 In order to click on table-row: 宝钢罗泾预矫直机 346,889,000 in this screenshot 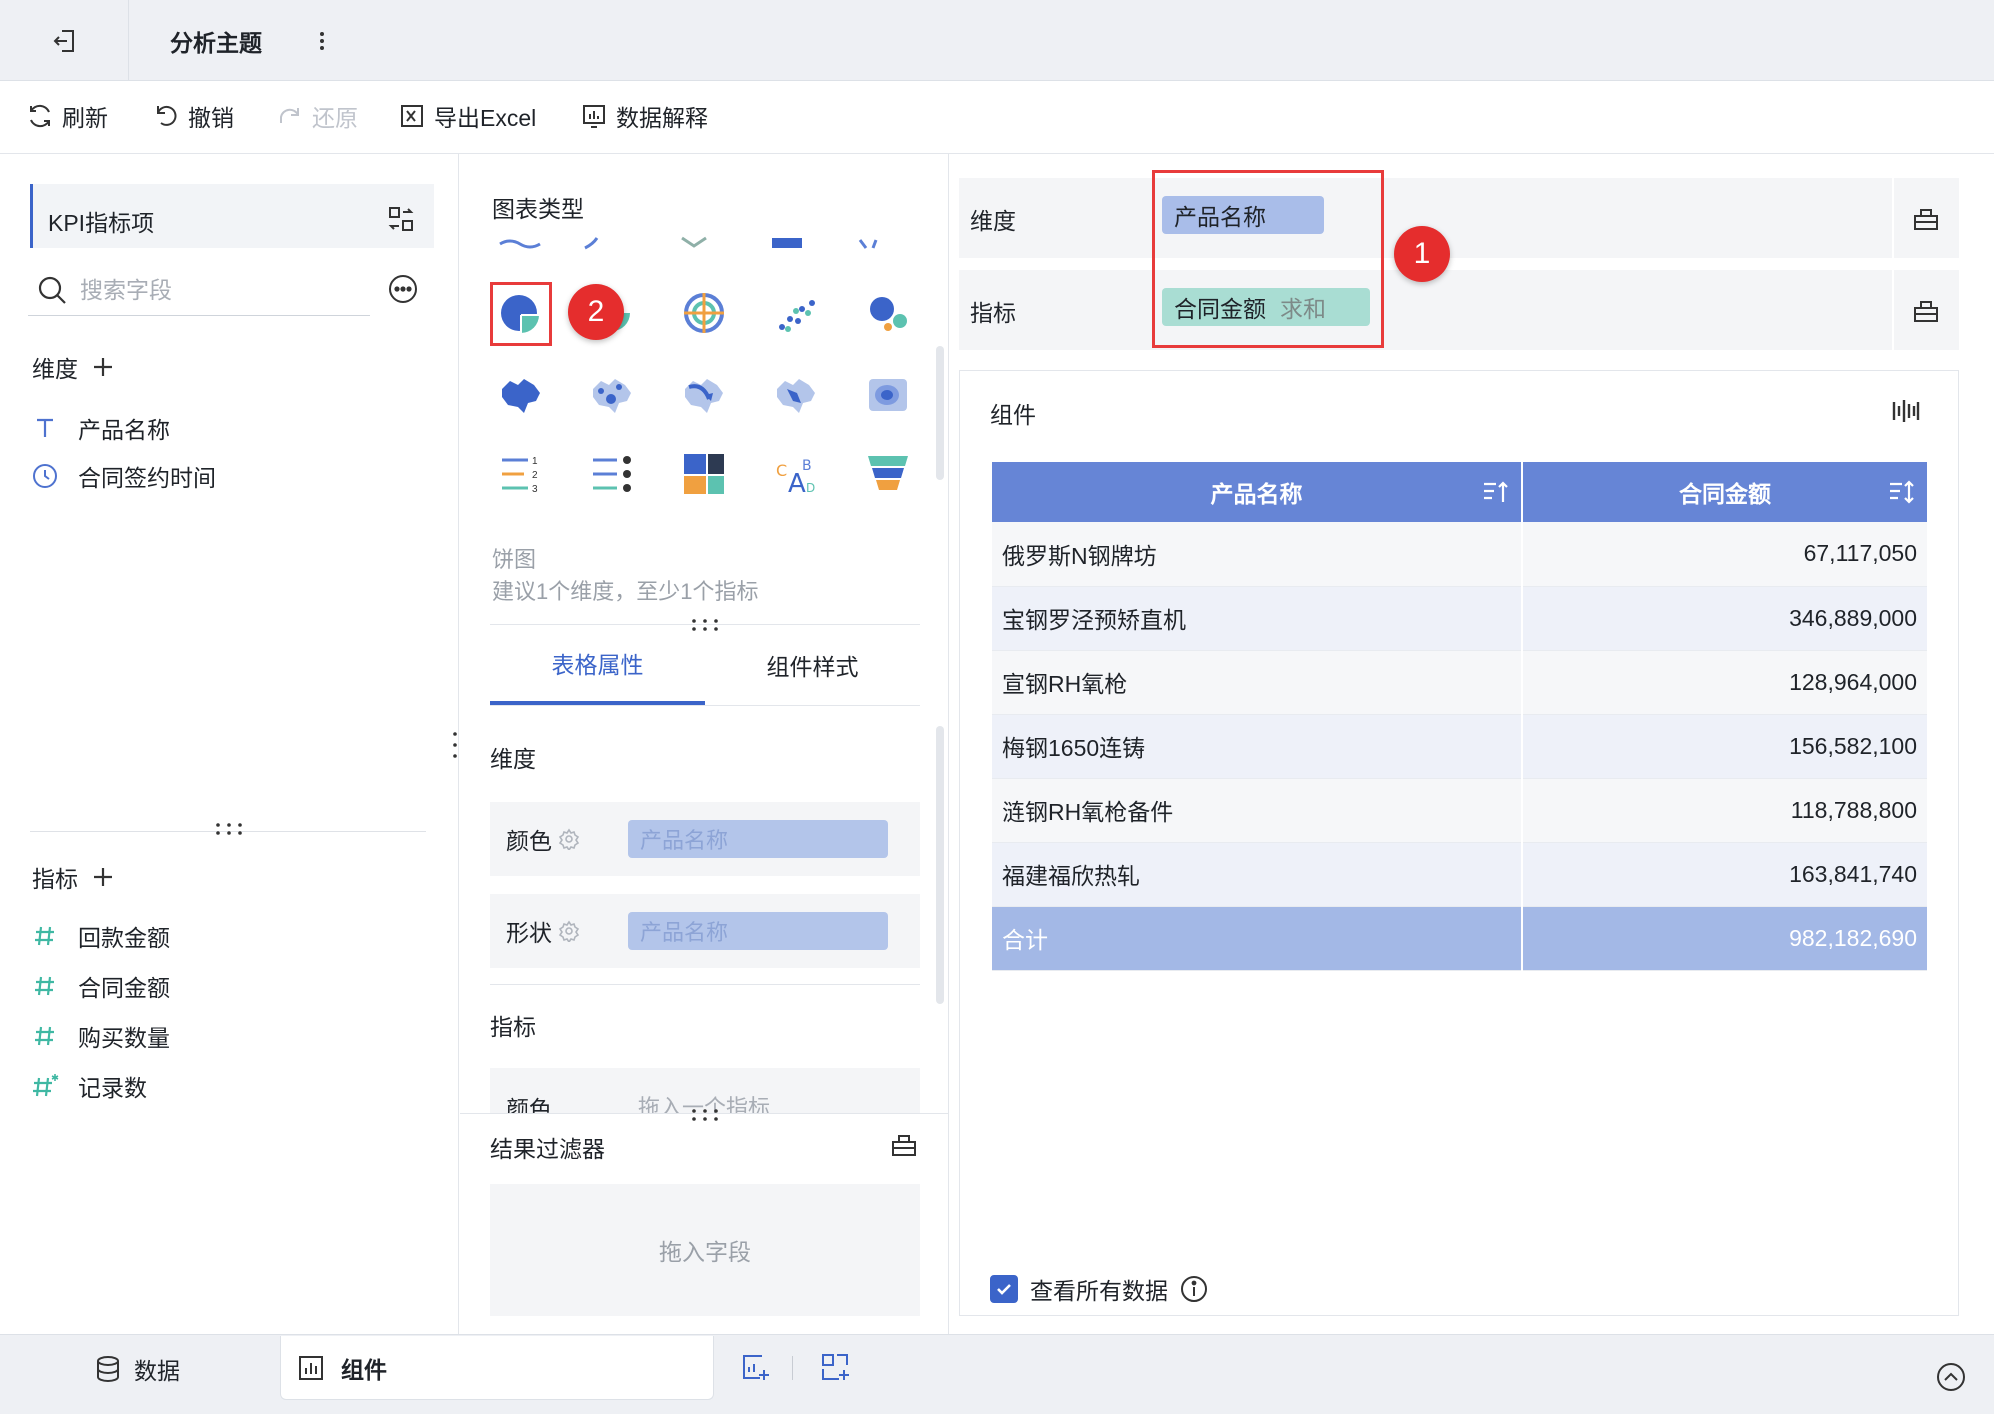, I will do `click(1460, 618)`.